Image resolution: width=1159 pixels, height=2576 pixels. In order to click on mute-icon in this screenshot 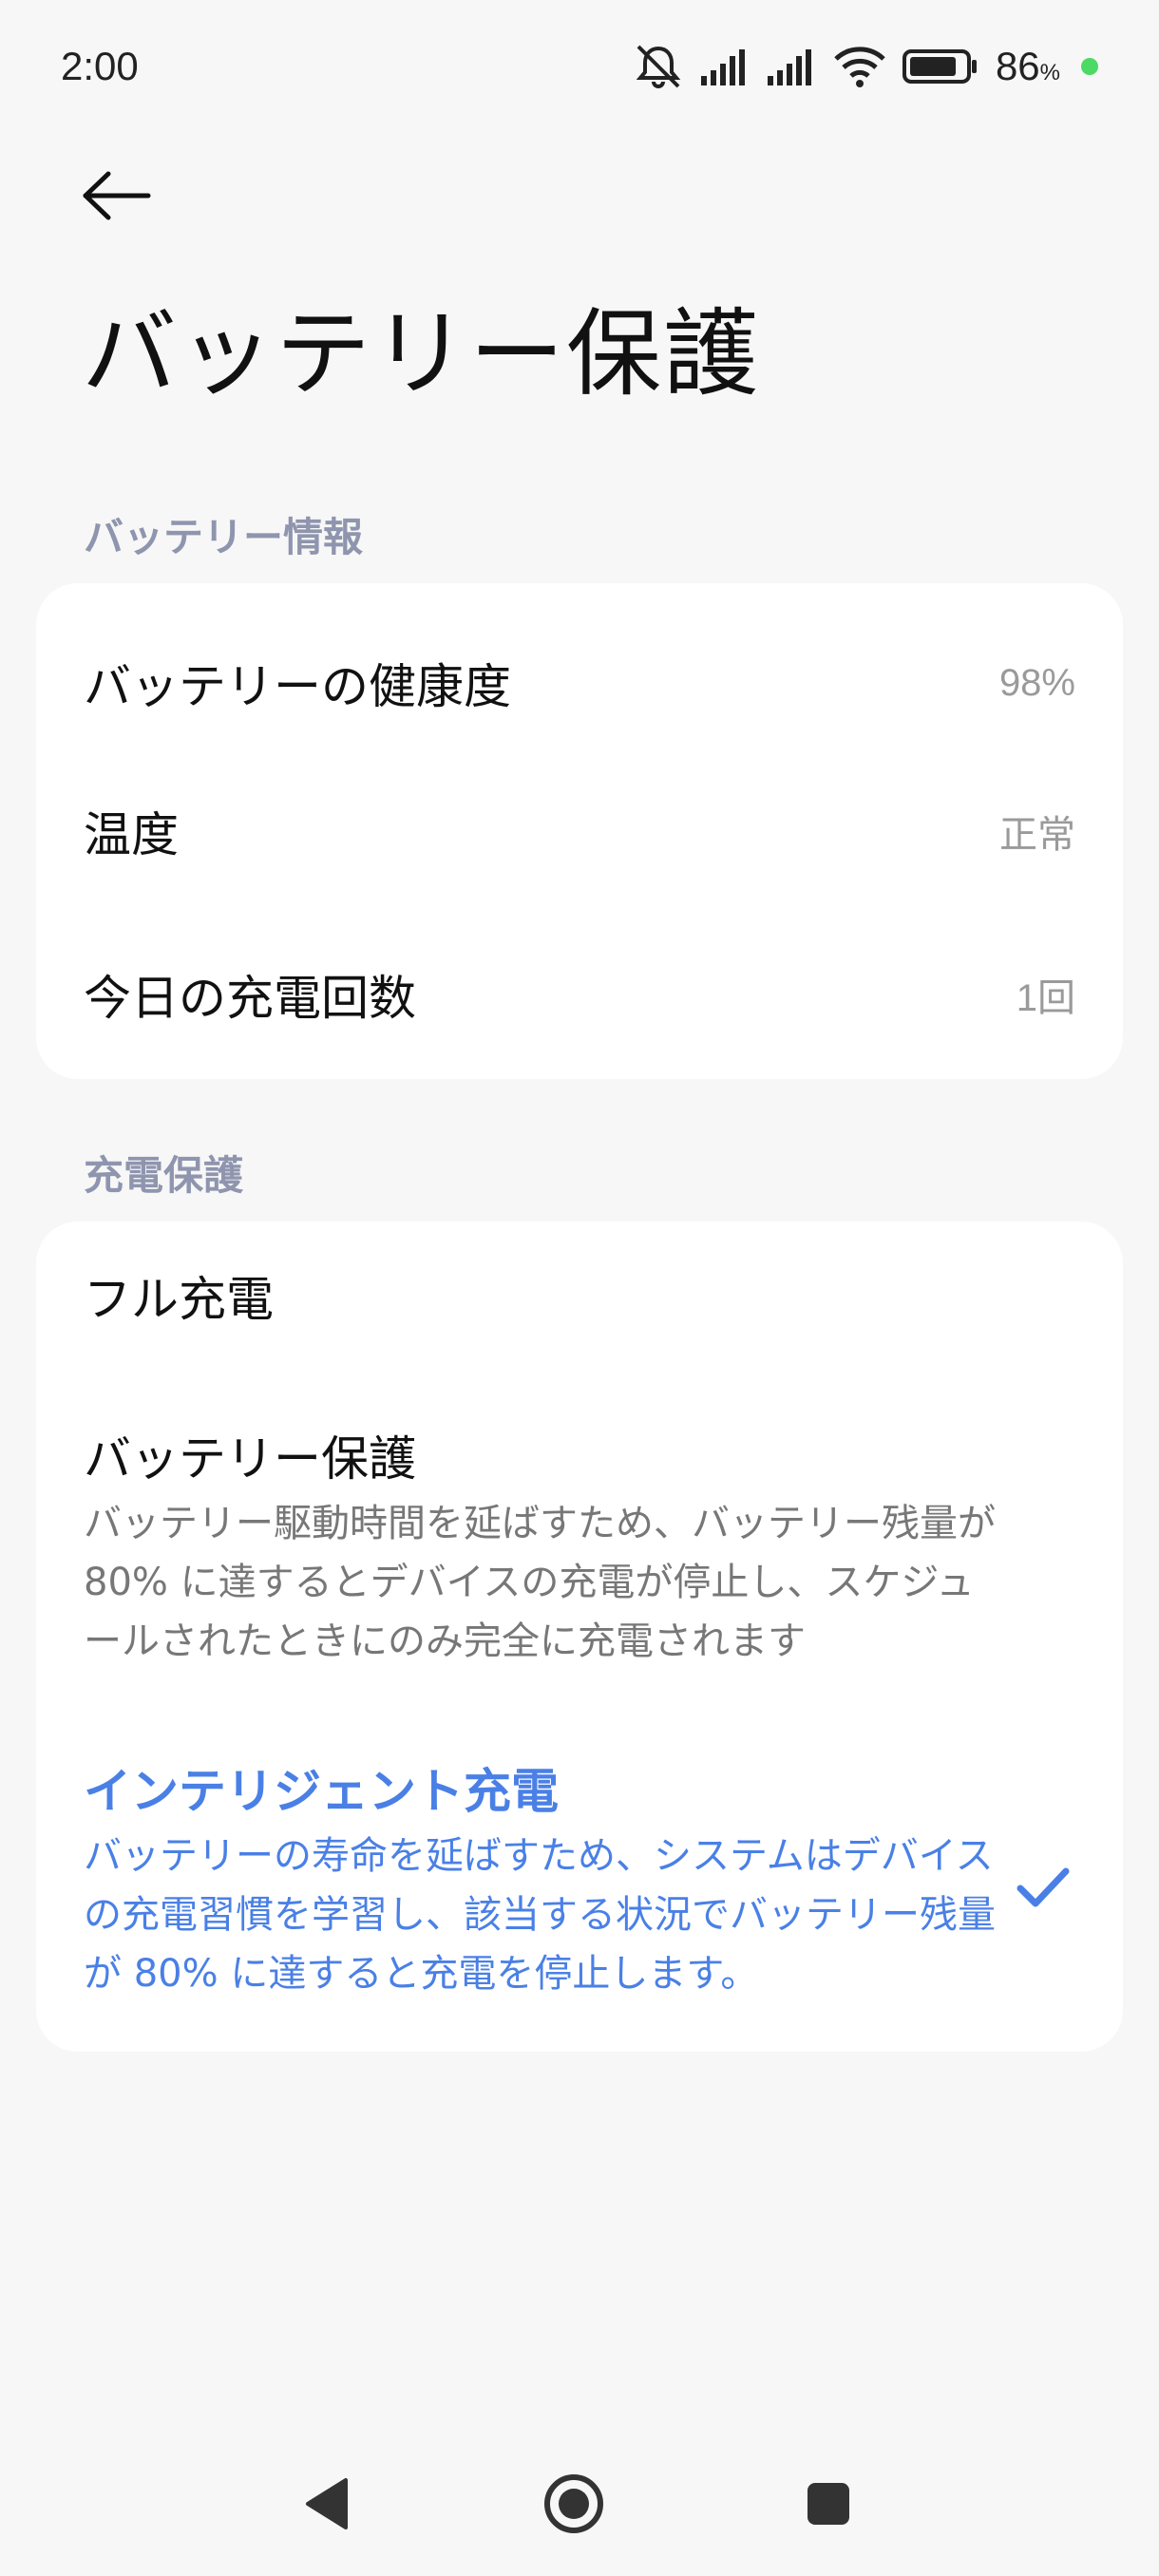, I will do `click(658, 66)`.